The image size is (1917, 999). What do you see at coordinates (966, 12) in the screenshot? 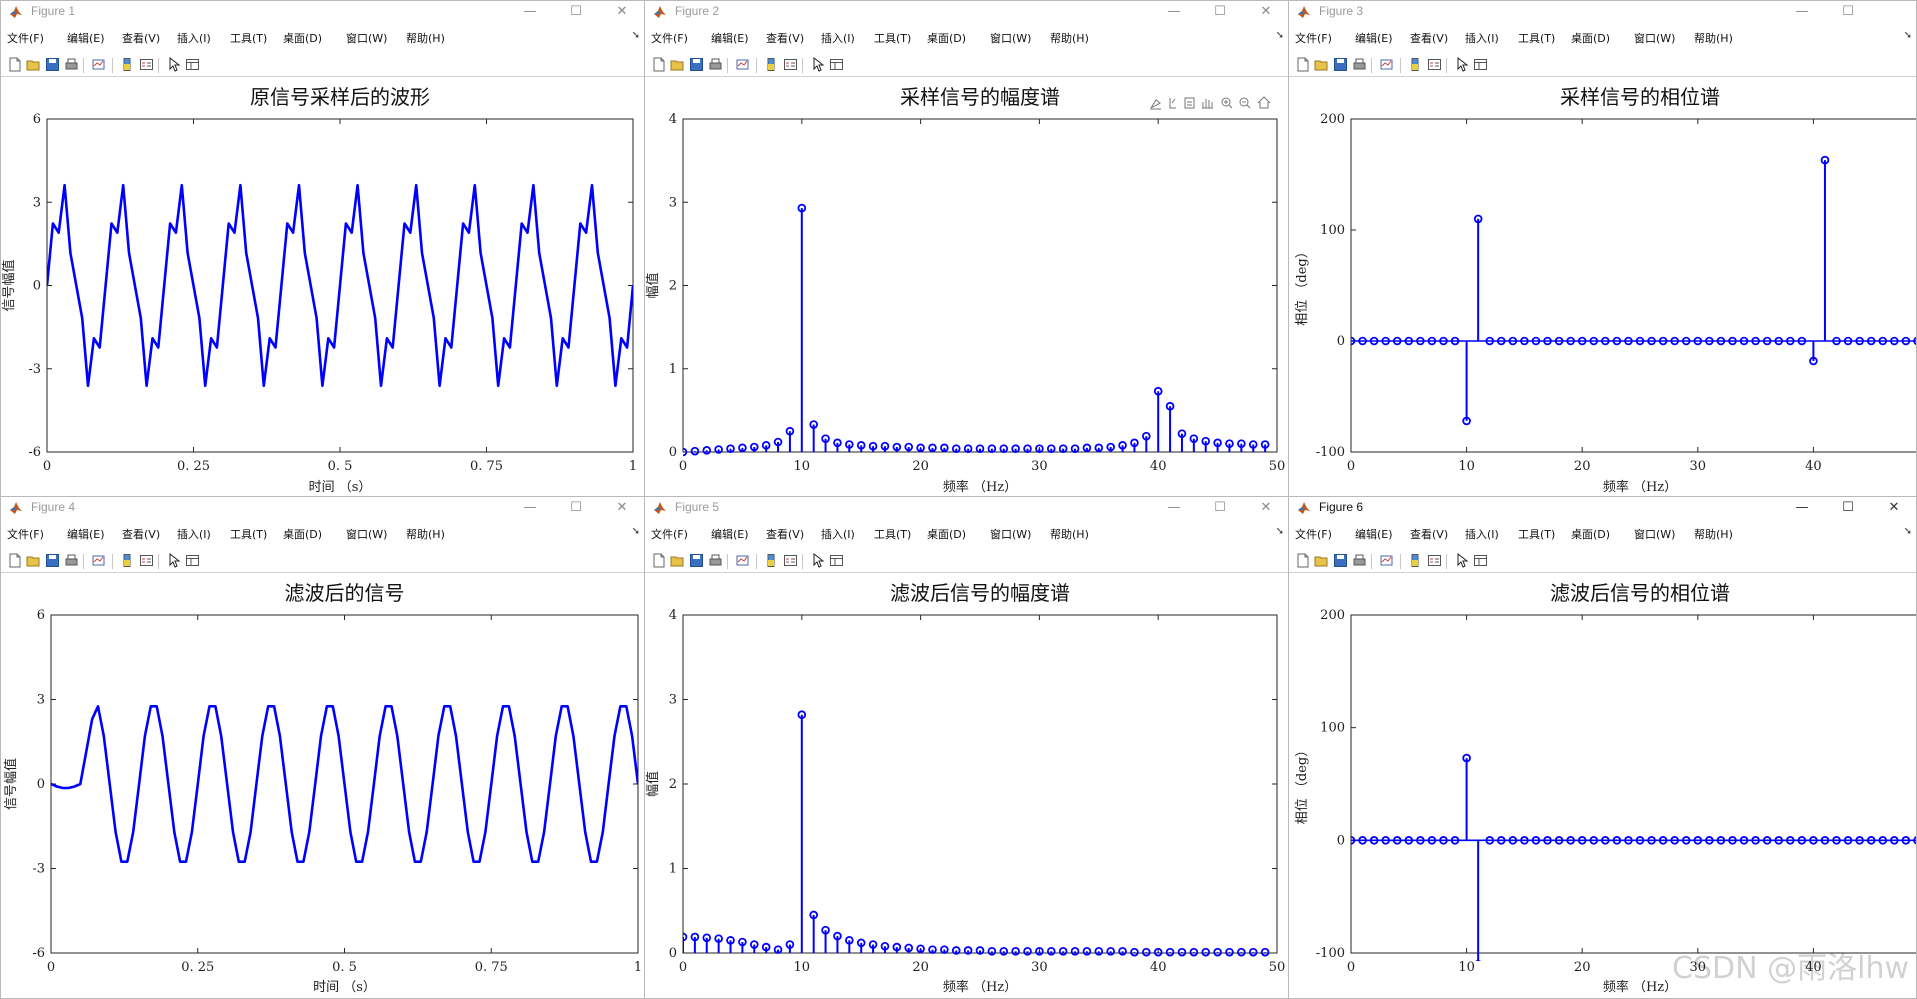
I see `title-bar: Figure 2 — ☐ ✕` at bounding box center [966, 12].